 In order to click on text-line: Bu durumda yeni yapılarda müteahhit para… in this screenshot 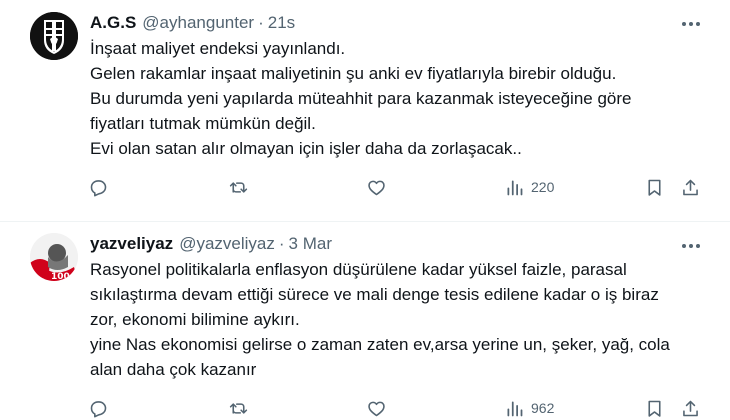, I will do `click(361, 98)`.